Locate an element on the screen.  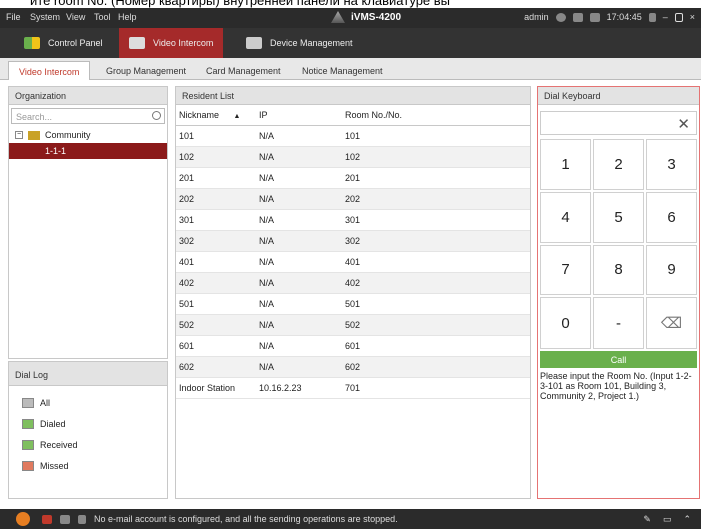
table-row: 102 N/A 102 is located at coordinates (353, 157).